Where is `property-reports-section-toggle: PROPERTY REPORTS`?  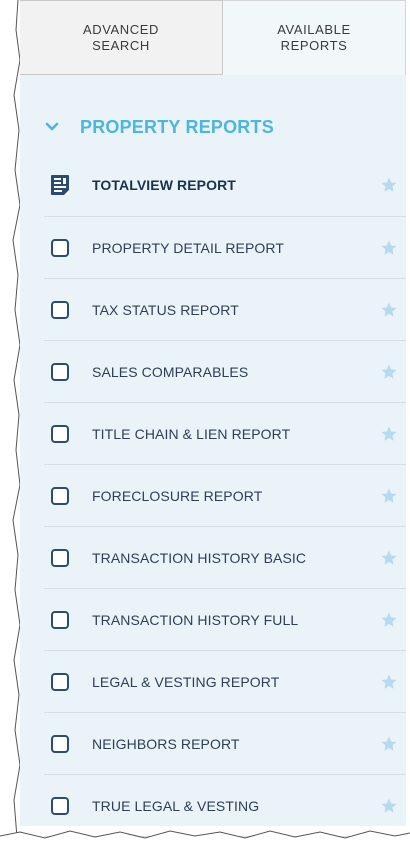
property-reports-section-toggle: PROPERTY REPORTS is located at coordinates (159, 127).